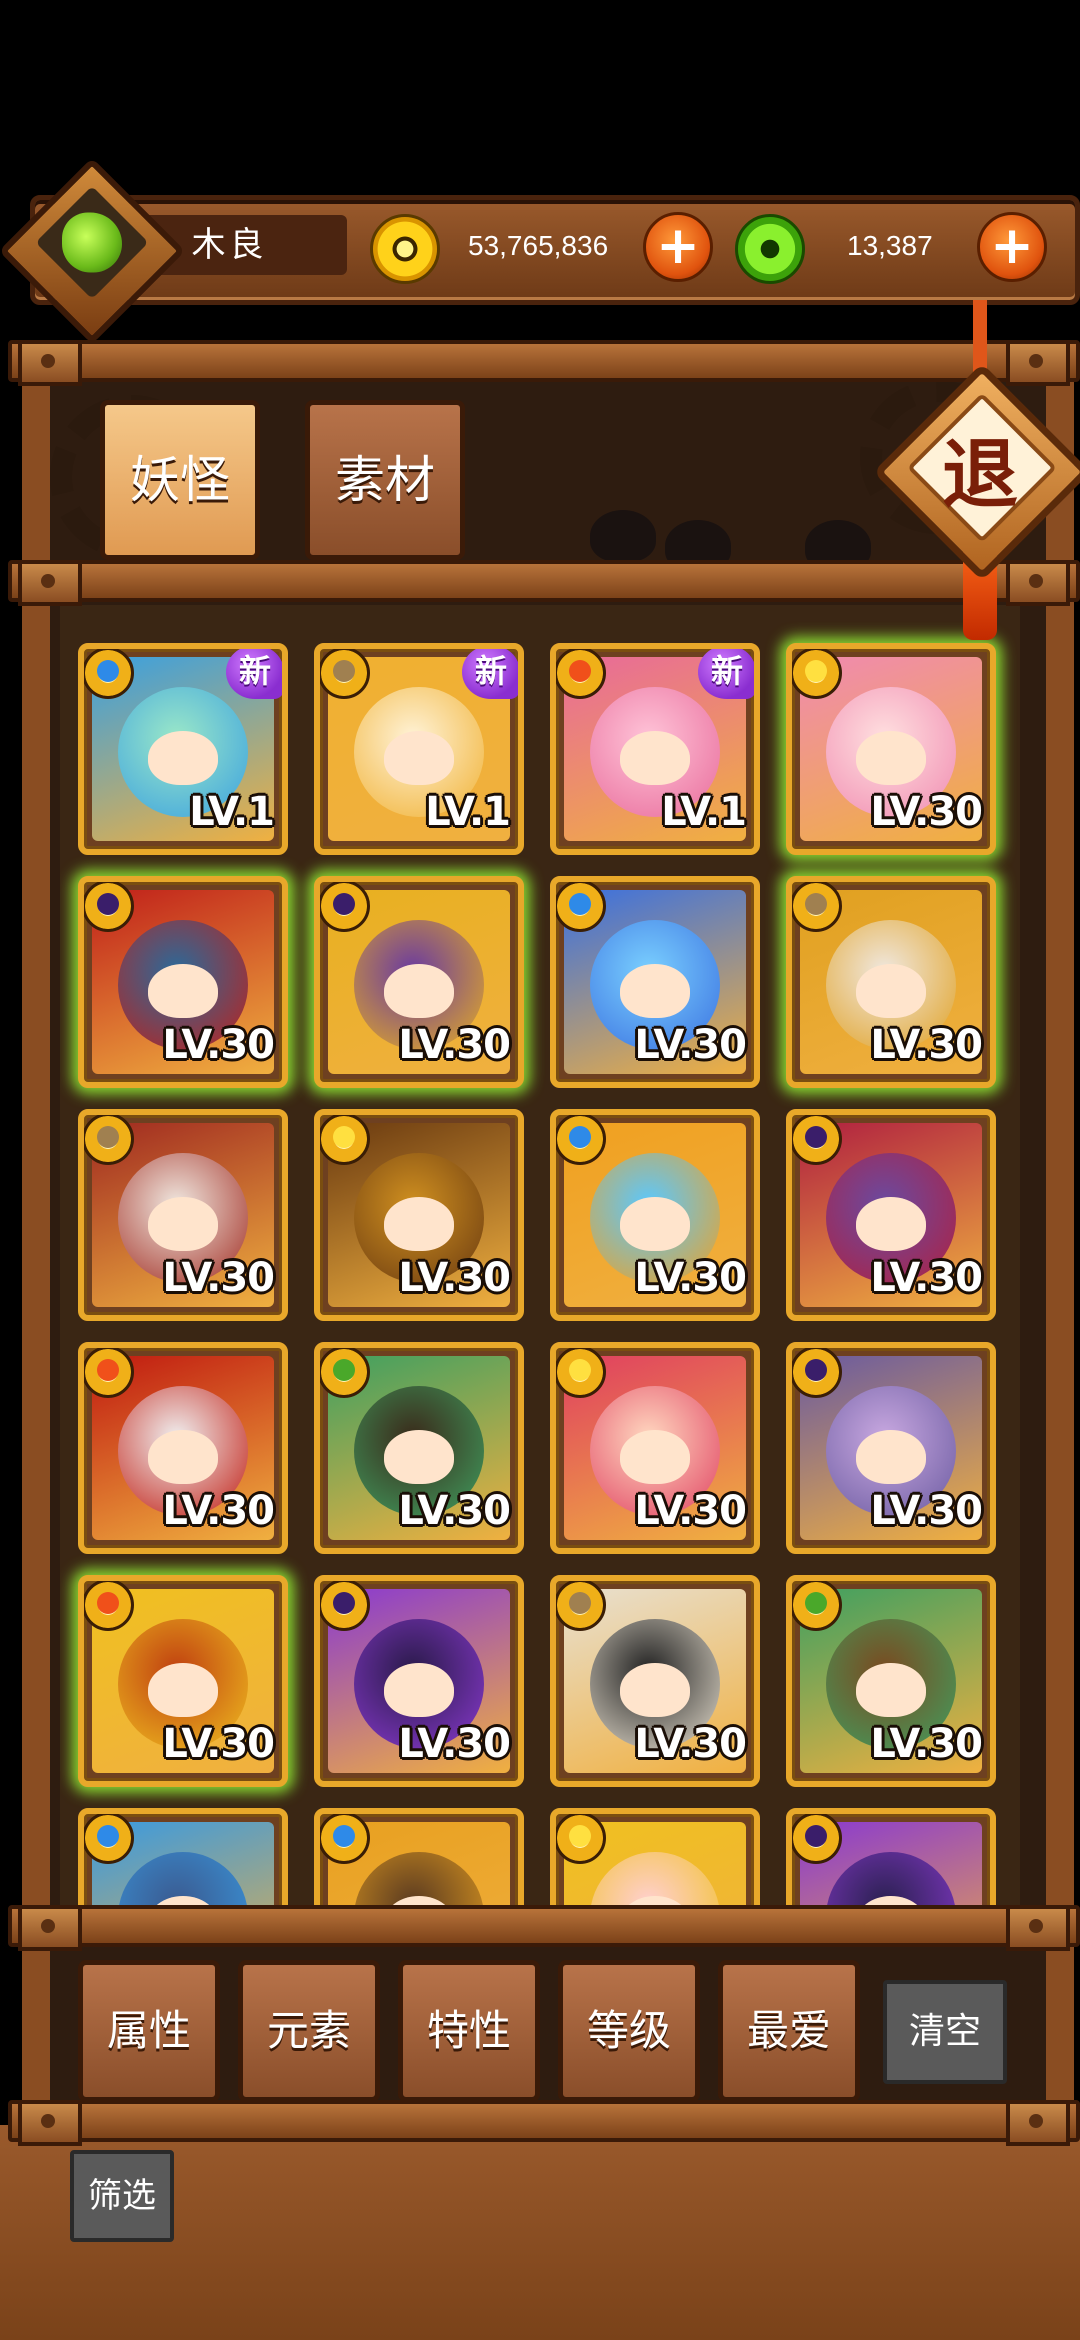 This screenshot has height=2340, width=1080. I want to click on avatar-portrait, so click(92, 242).